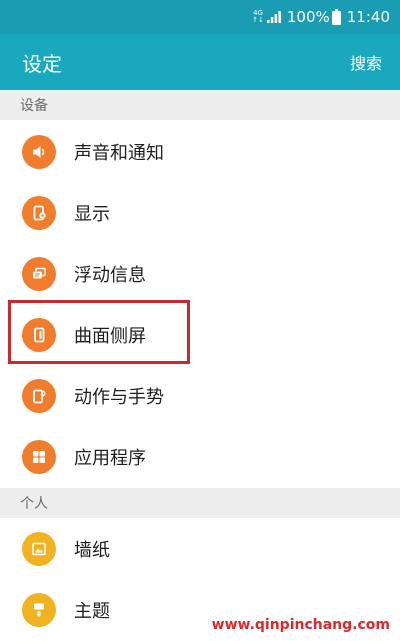 The image size is (400, 641). What do you see at coordinates (39, 610) in the screenshot?
I see `themes-brush-icon` at bounding box center [39, 610].